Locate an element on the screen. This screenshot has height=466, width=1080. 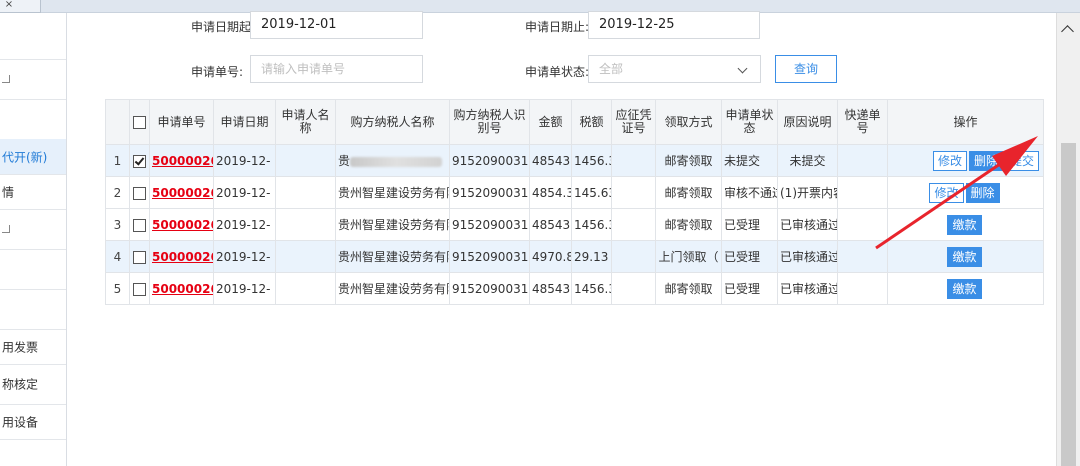
row-index: 2 is located at coordinates (117, 192).